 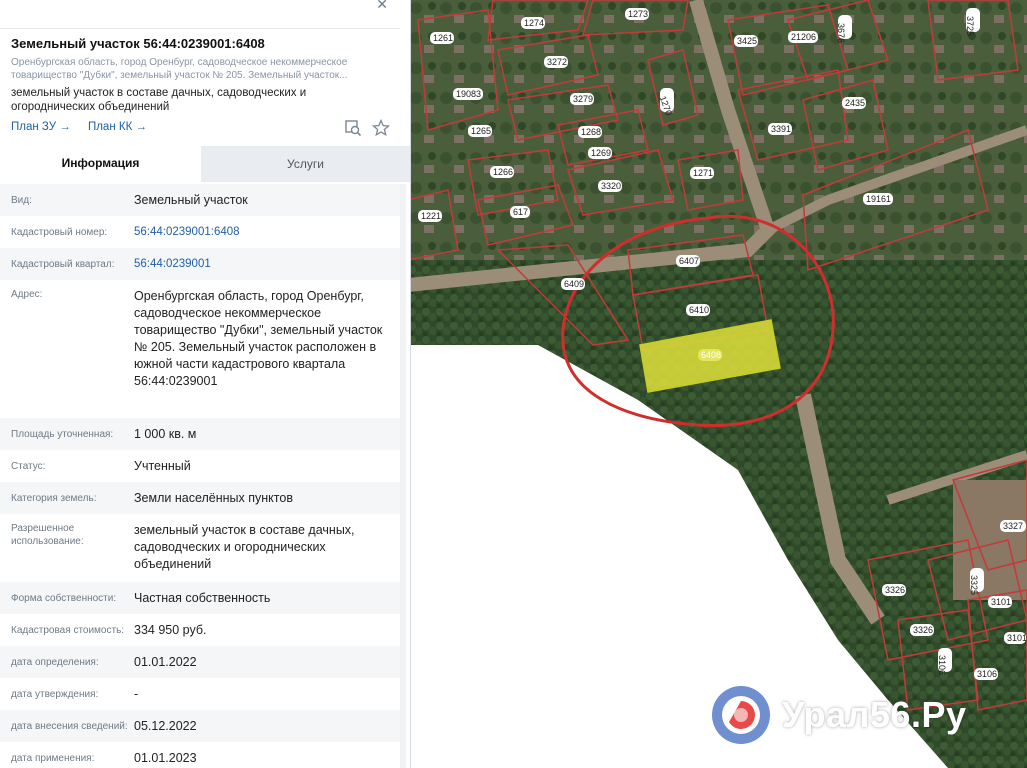 I want to click on parcel-label-text: 1268, so click(x=591, y=132).